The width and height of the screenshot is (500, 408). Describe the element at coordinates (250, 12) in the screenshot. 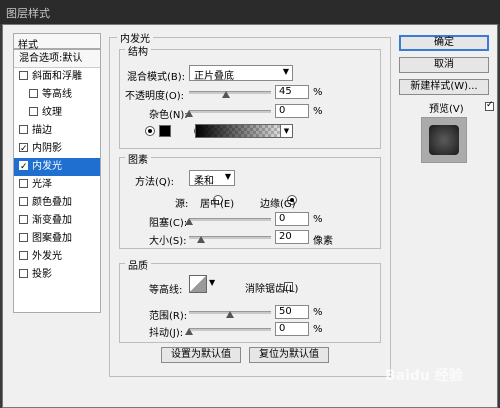

I see `window-title: 图层样式` at that location.